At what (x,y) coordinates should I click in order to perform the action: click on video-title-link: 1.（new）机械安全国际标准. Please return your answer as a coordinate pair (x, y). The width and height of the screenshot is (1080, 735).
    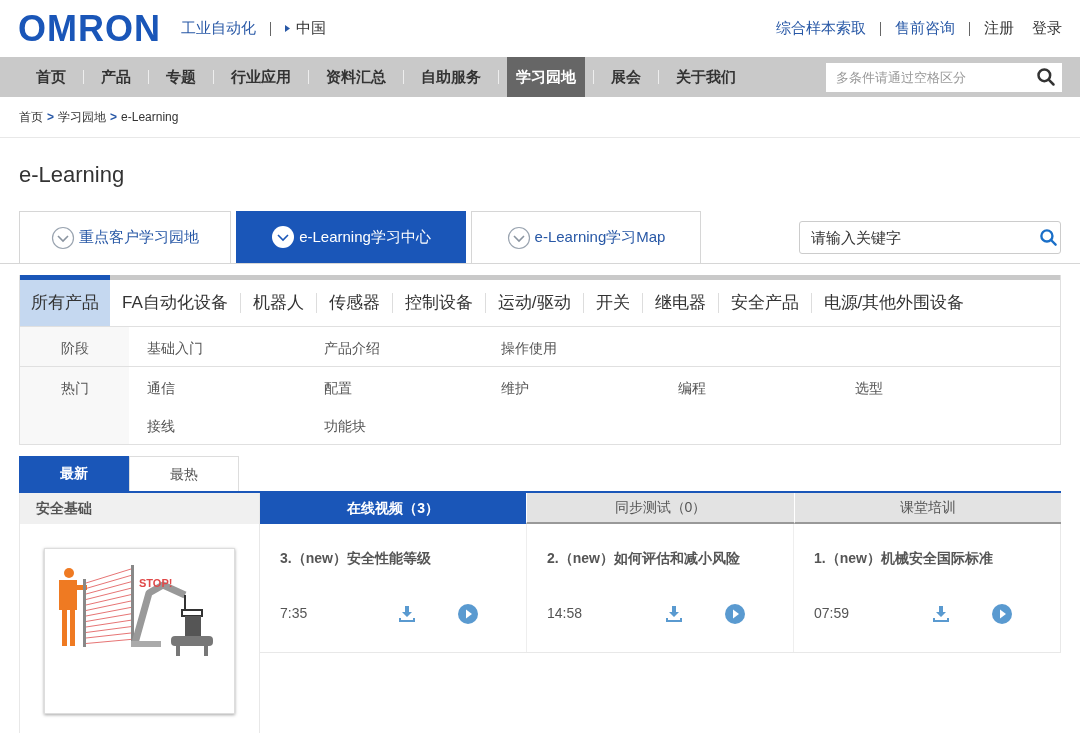
    Looking at the image, I should click on (927, 558).